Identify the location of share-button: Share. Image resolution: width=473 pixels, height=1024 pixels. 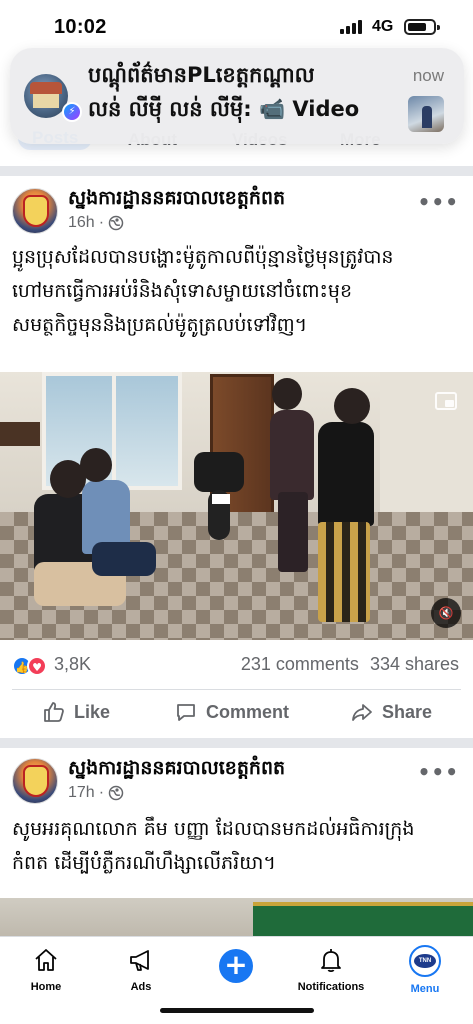
(391, 712).